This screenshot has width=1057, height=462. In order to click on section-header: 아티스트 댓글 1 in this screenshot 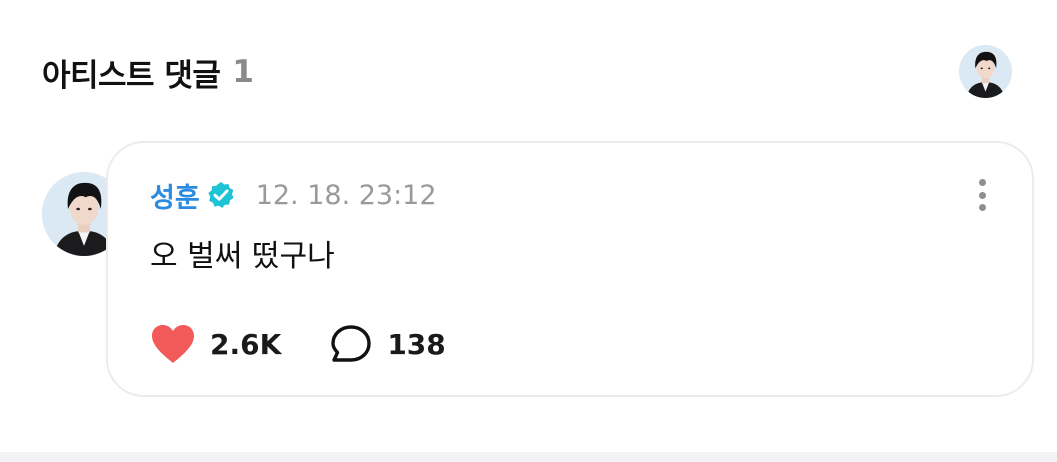, I will do `click(148, 72)`.